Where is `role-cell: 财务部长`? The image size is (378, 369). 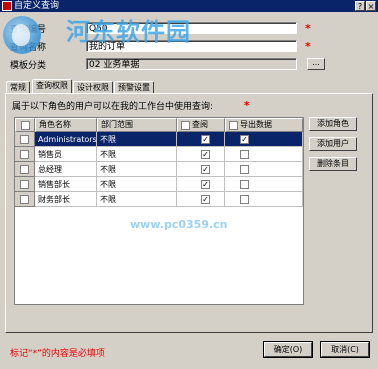
role-cell: 财务部长 is located at coordinates (66, 199).